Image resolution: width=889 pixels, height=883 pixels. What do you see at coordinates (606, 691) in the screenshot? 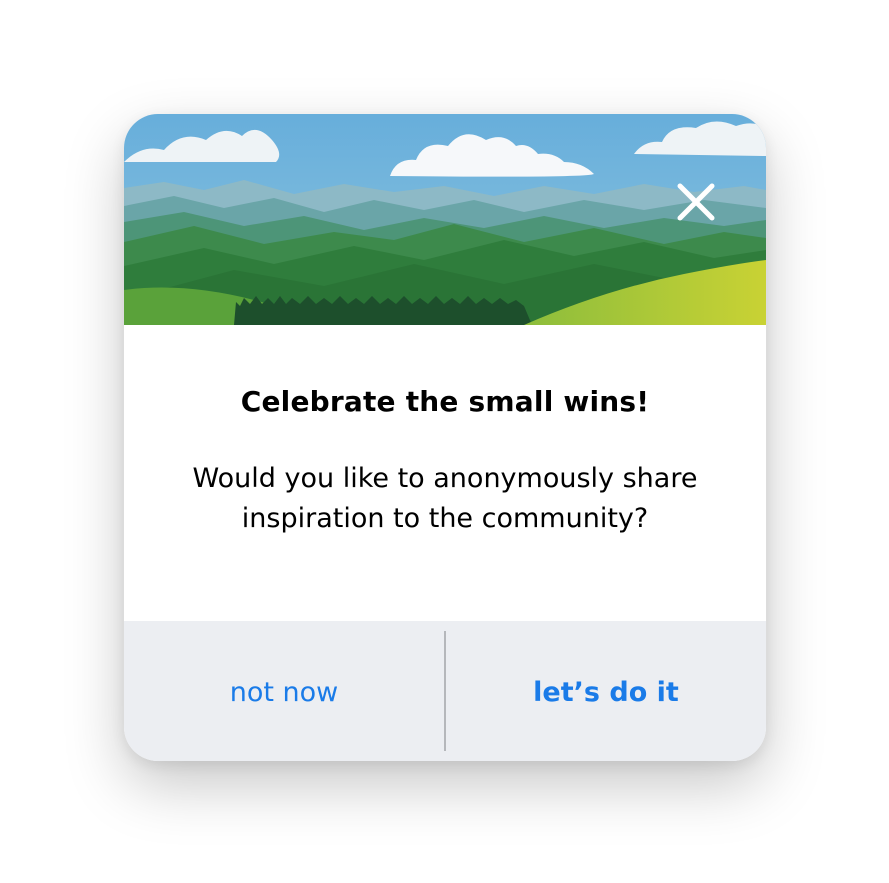
I see `lets-do-it-button: let’s do it` at bounding box center [606, 691].